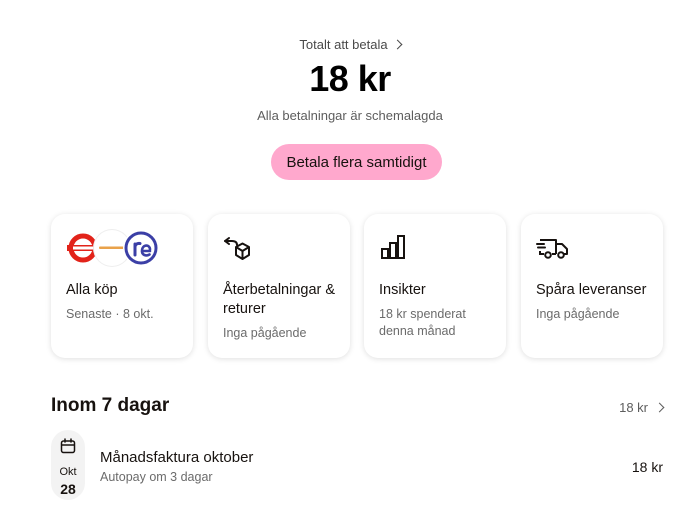 The width and height of the screenshot is (700, 530). What do you see at coordinates (595, 302) in the screenshot?
I see `card-content: Spåra leveranser Inga pågående` at bounding box center [595, 302].